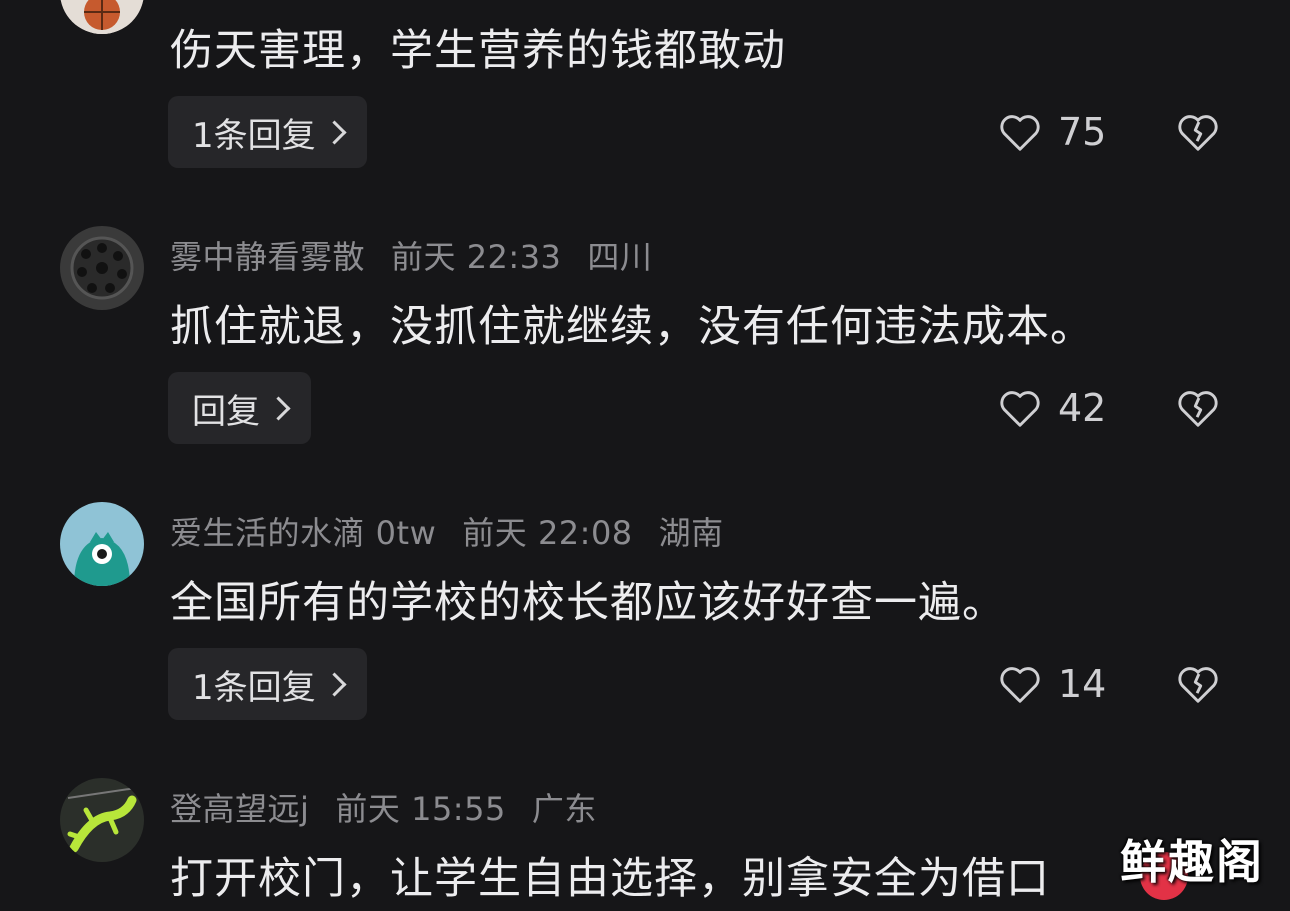  What do you see at coordinates (620, 257) in the screenshot?
I see `comment-location: 四川` at bounding box center [620, 257].